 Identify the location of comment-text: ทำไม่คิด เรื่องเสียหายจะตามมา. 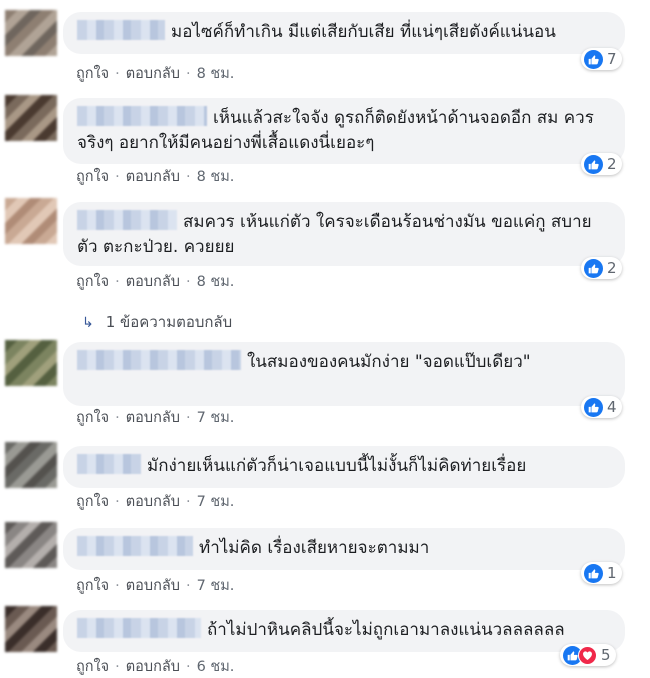
(314, 548).